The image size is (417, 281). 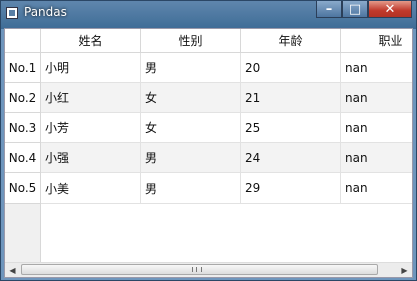 I want to click on scroll-right-arrow-icon: ▶, so click(x=404, y=270).